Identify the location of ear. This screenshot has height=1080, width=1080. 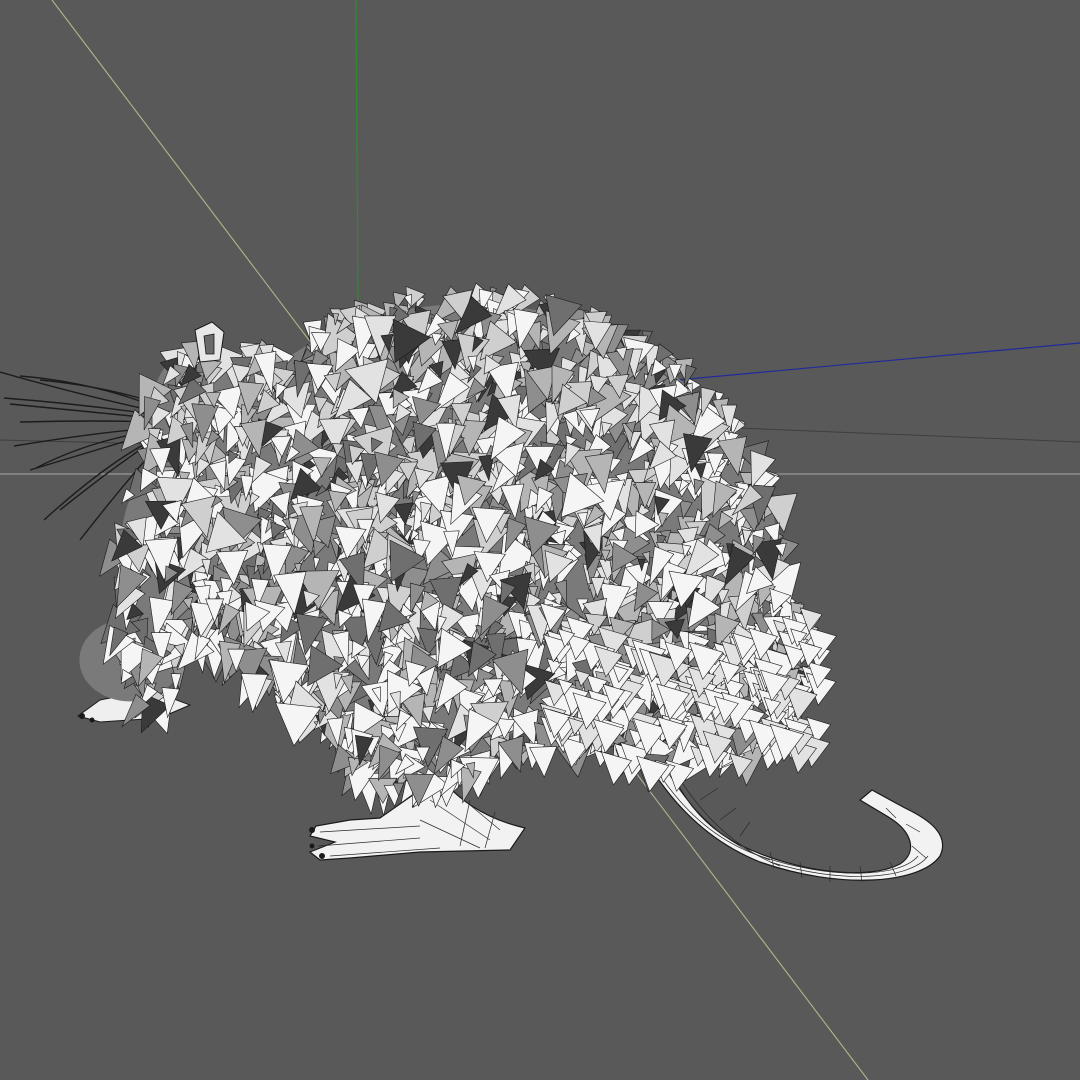
(209, 342).